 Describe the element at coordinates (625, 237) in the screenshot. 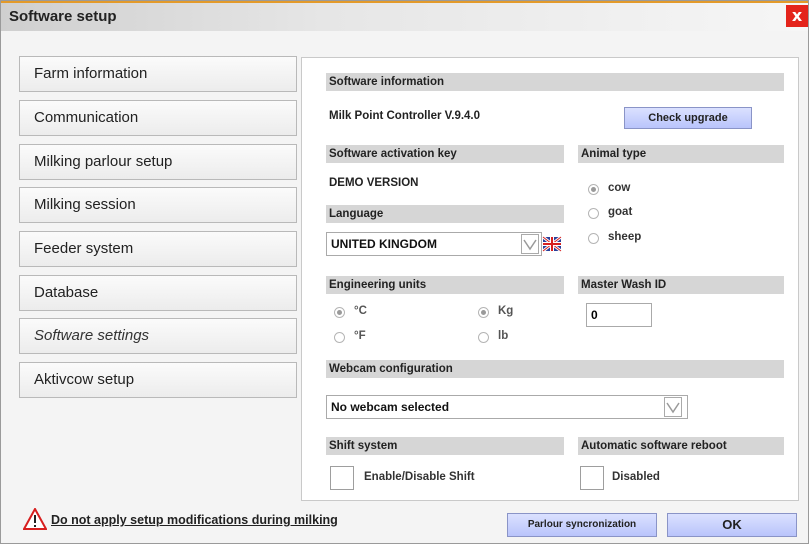

I see `animal-sheep-label: sheep` at that location.